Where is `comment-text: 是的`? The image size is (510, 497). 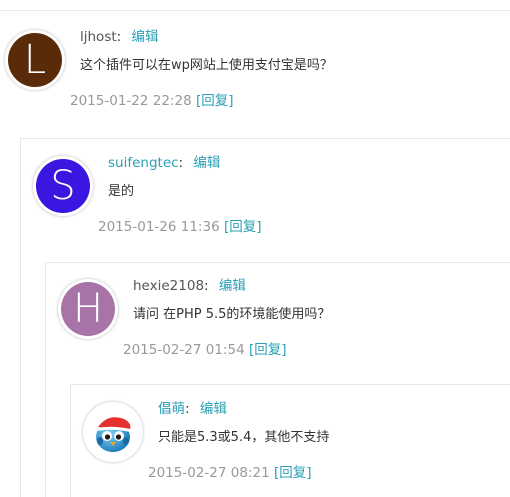
comment-text: 是的 is located at coordinates (121, 191).